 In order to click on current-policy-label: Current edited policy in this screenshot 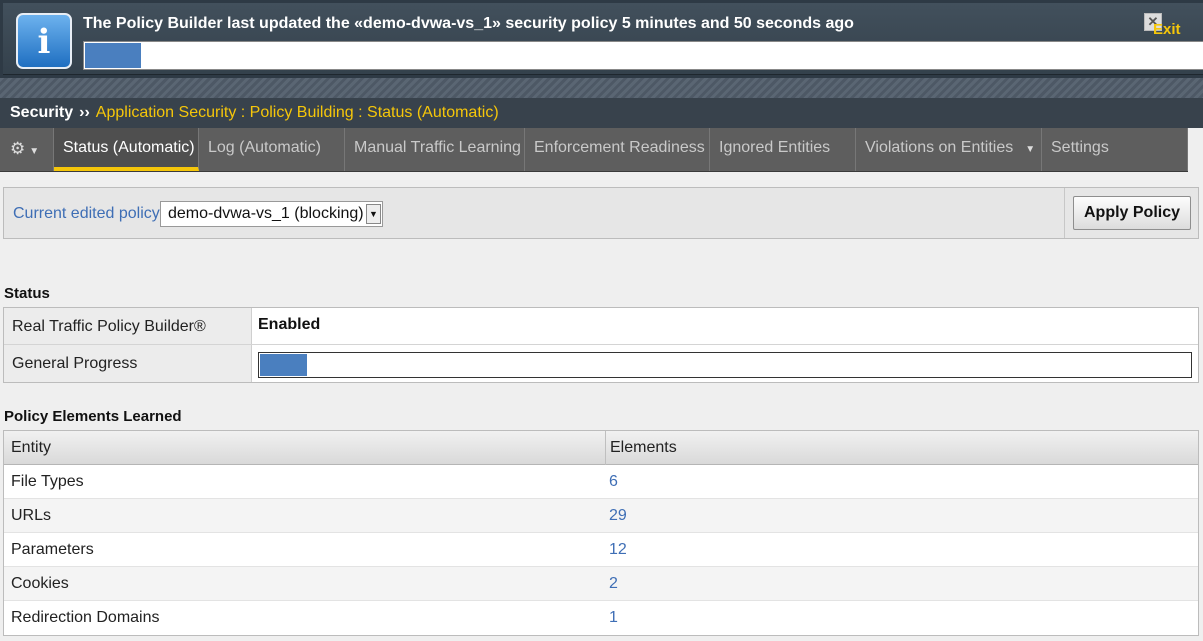, I will do `click(86, 213)`.